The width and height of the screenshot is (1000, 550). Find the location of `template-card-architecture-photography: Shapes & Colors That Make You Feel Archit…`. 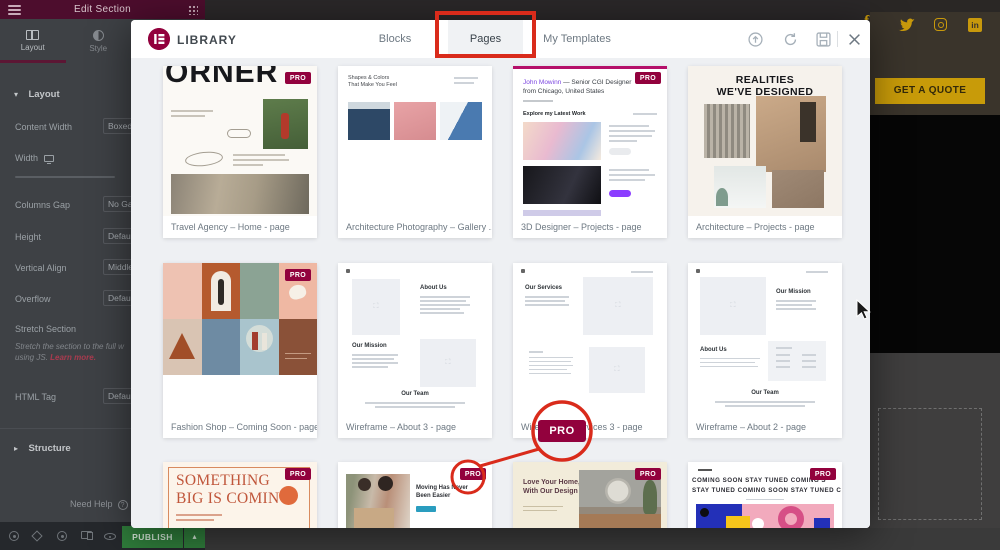

template-card-architecture-photography: Shapes & Colors That Make You Feel Archit… is located at coordinates (415, 152).